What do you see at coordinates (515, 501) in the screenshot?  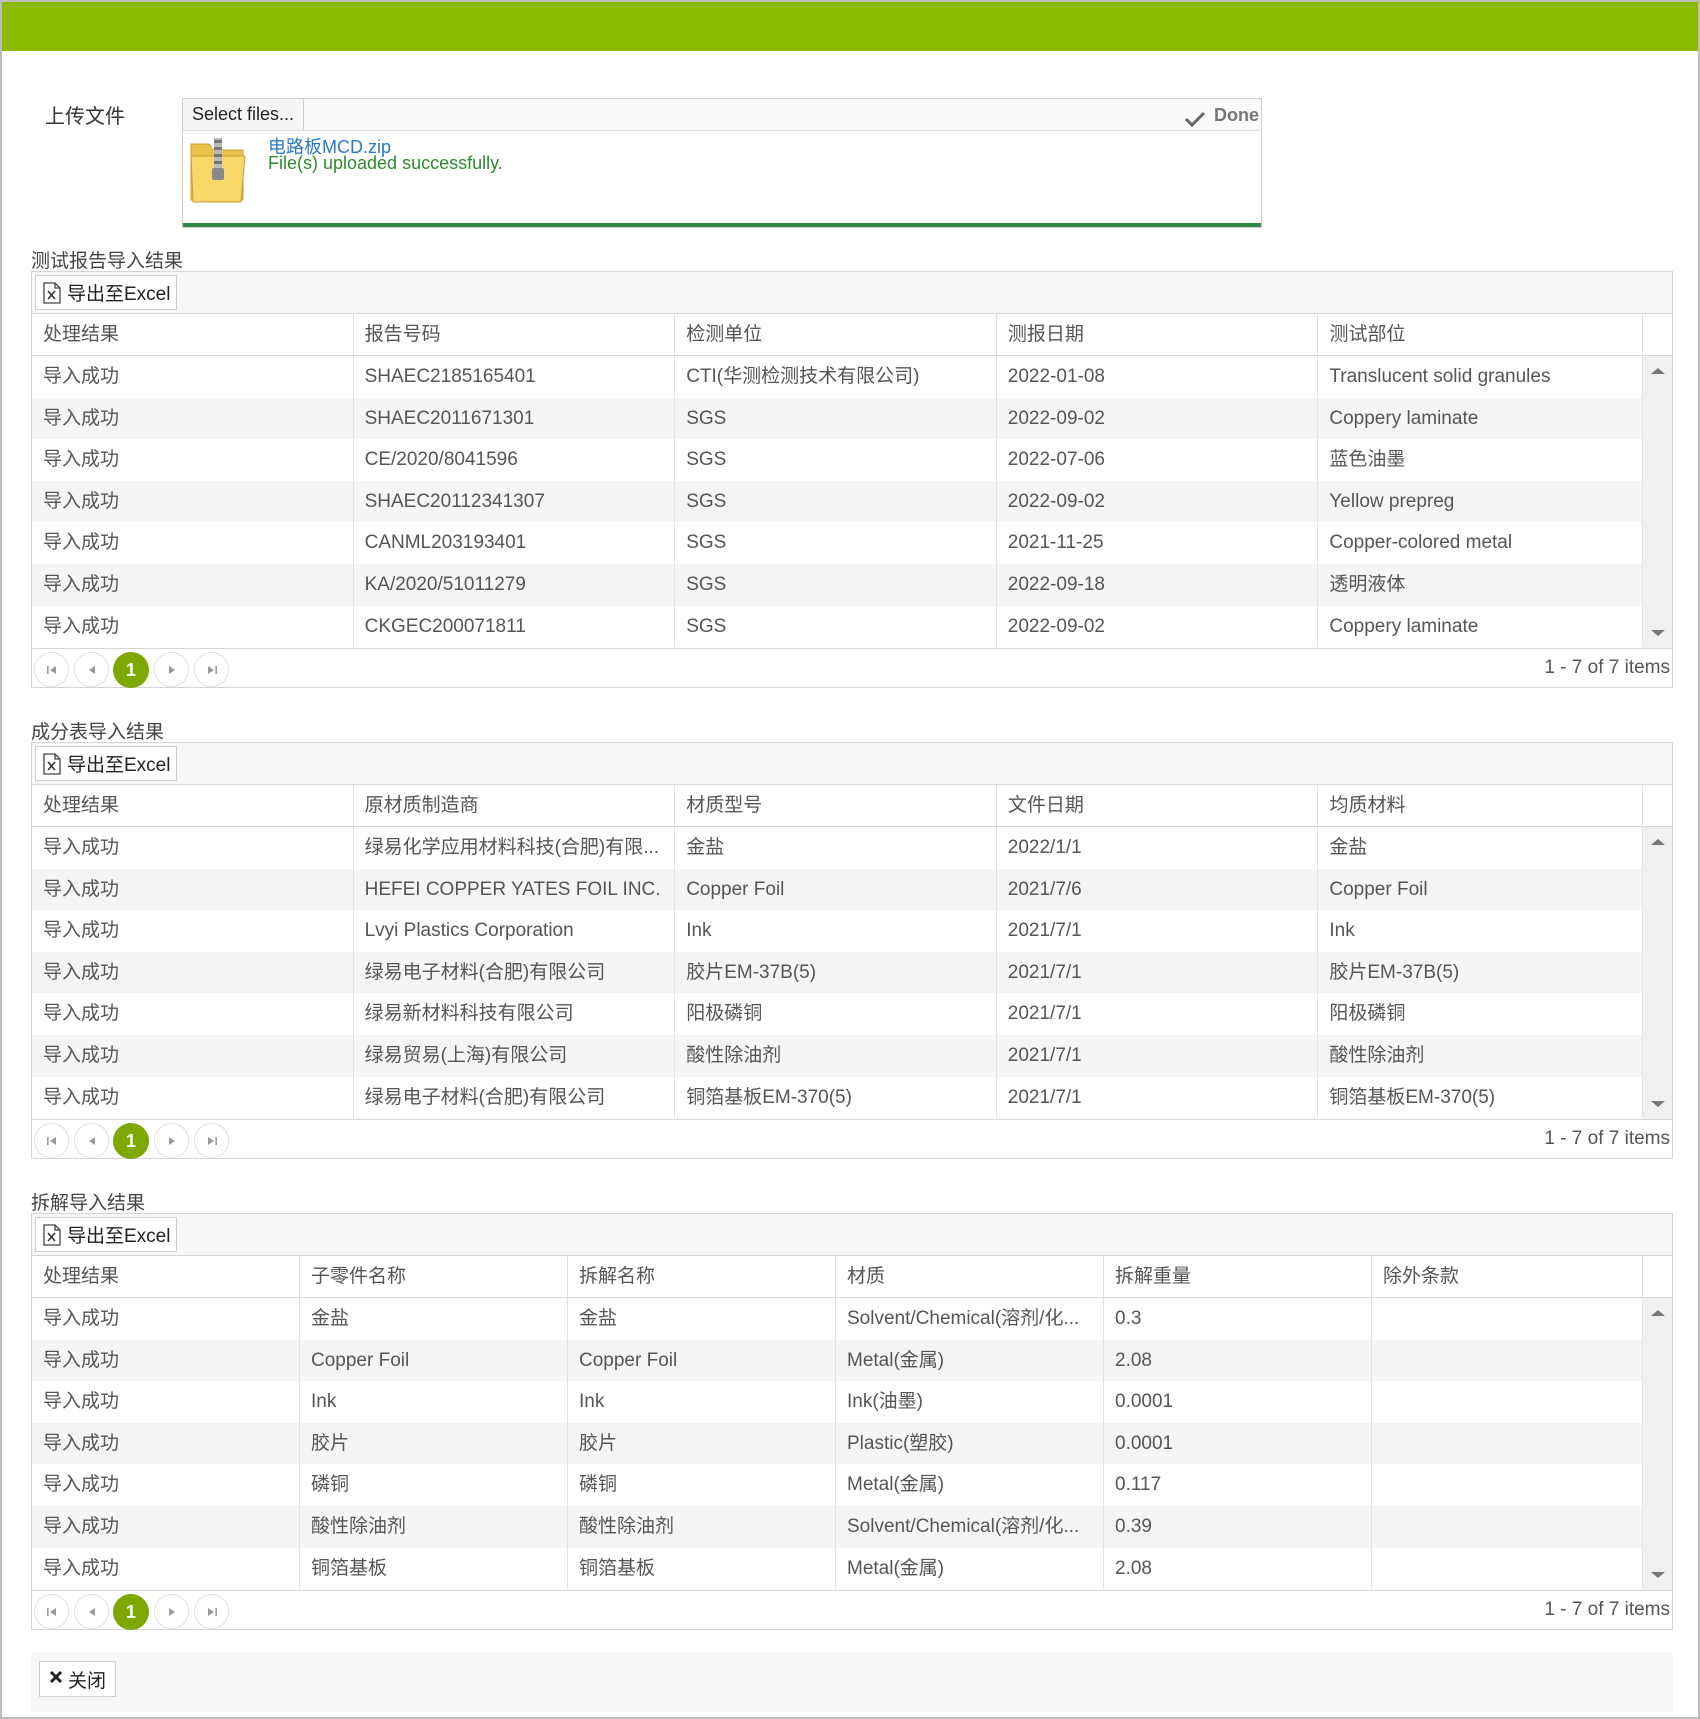 I see `table-cell: SHAEC20112341307` at bounding box center [515, 501].